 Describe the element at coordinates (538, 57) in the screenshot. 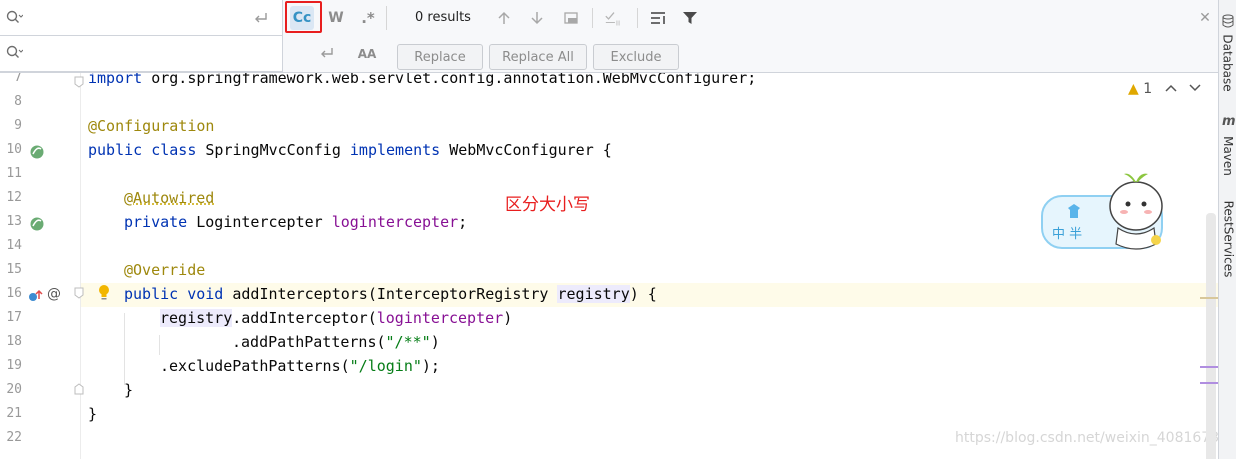

I see `replace-all-button: Replace All` at that location.